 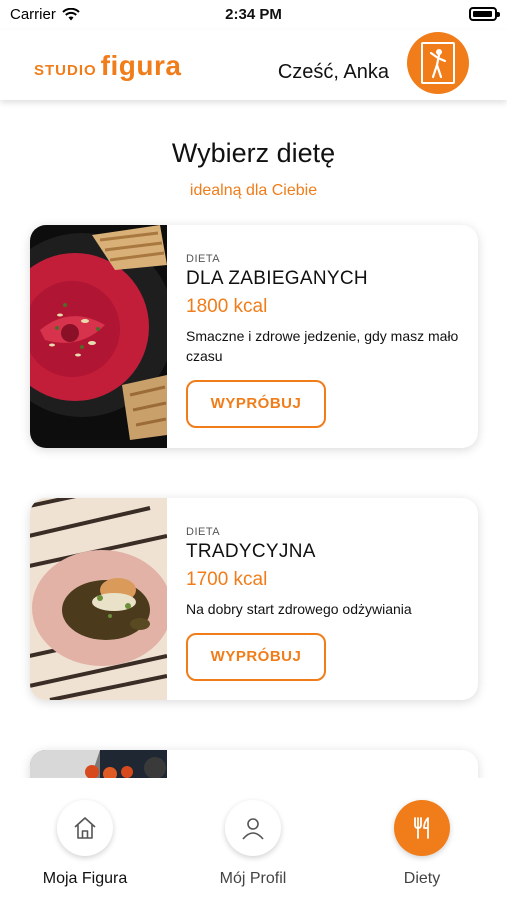 I want to click on status-time: 2:34 PM, so click(x=253, y=14).